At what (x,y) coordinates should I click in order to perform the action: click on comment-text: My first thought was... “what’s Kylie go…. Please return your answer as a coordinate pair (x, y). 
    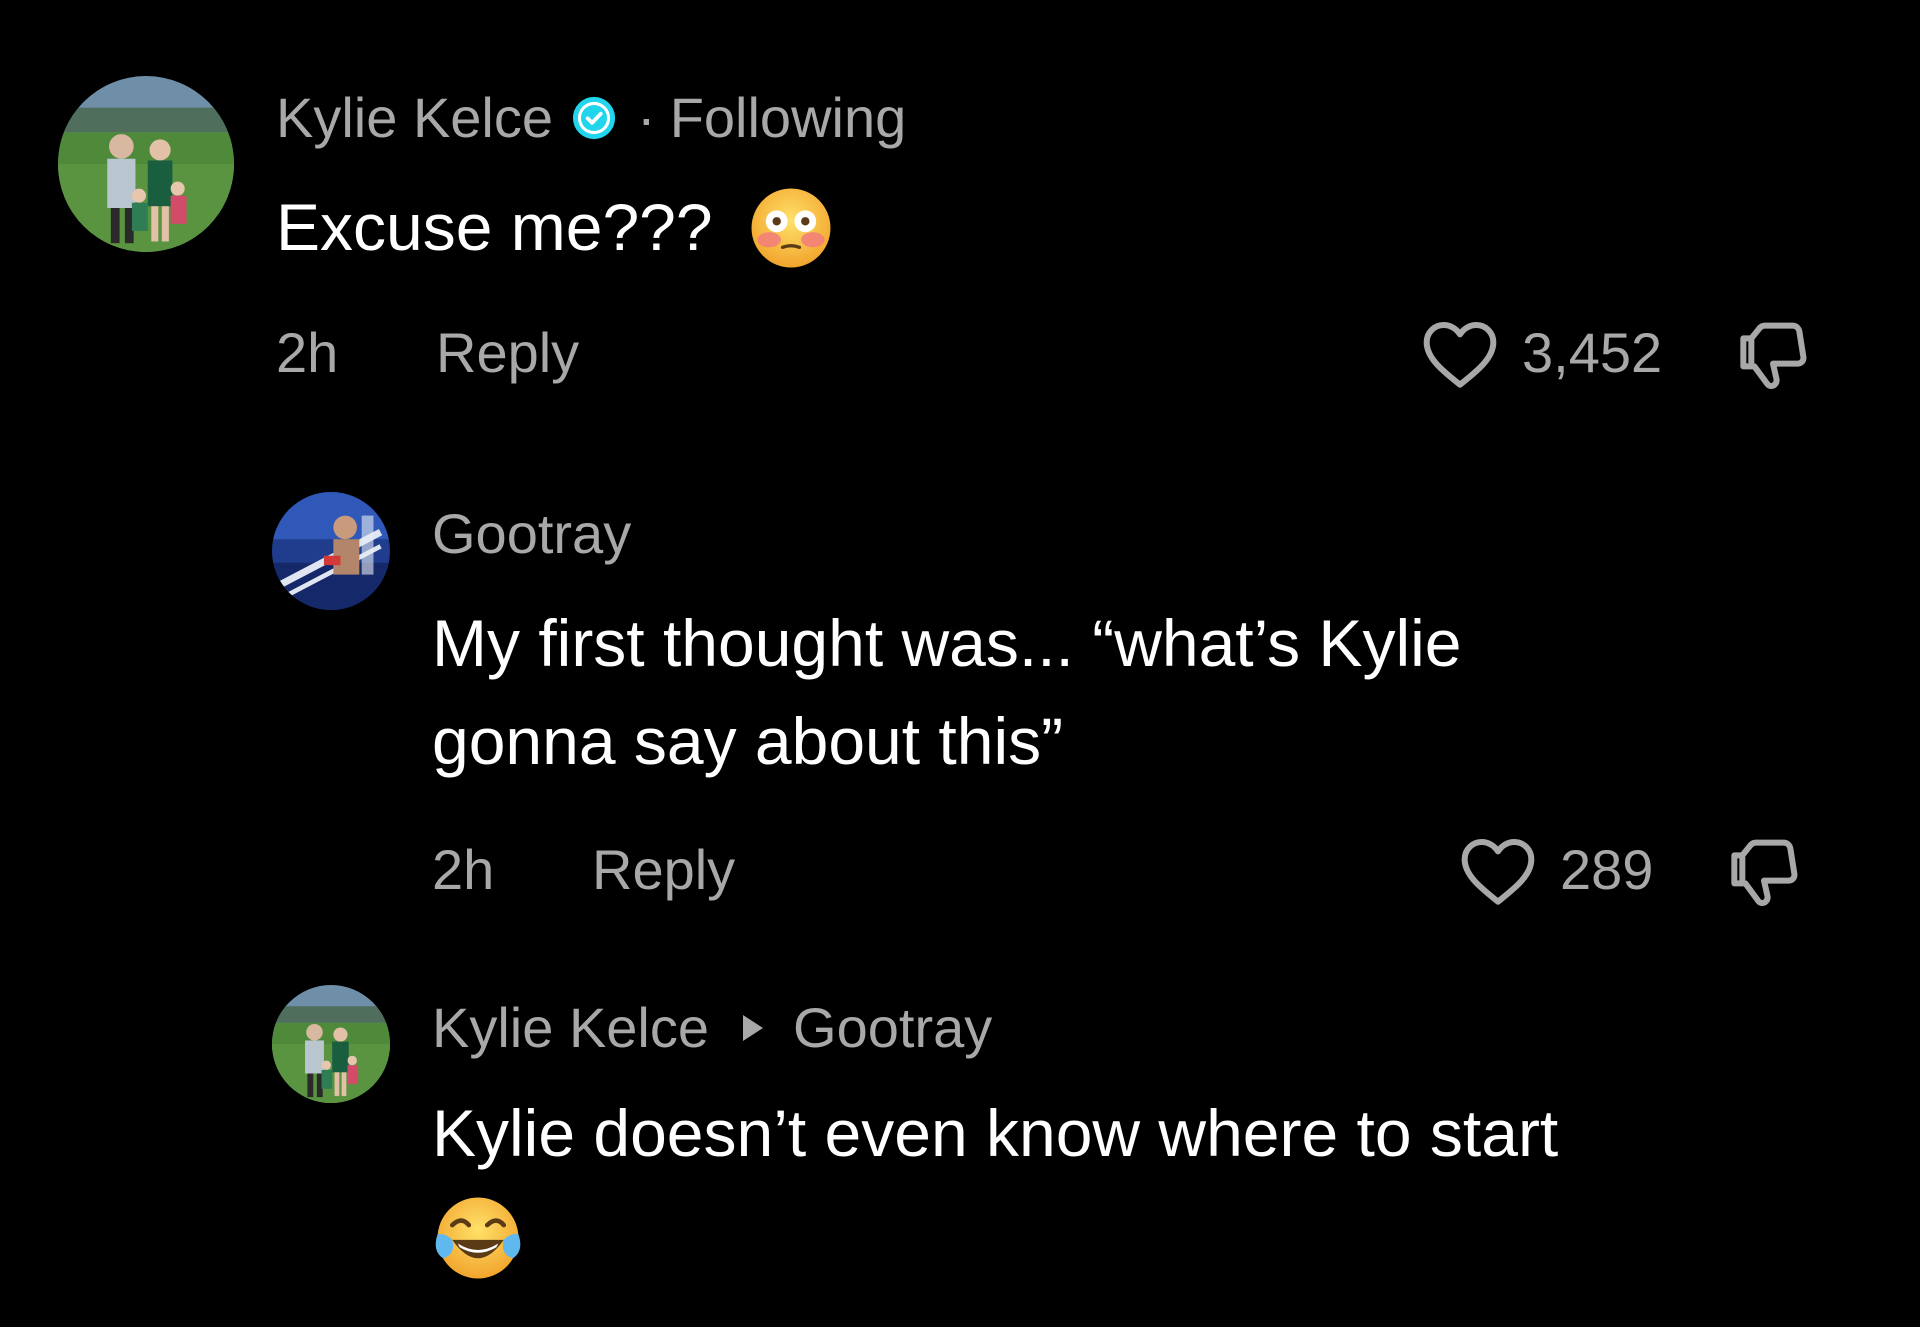
    Looking at the image, I should click on (946, 692).